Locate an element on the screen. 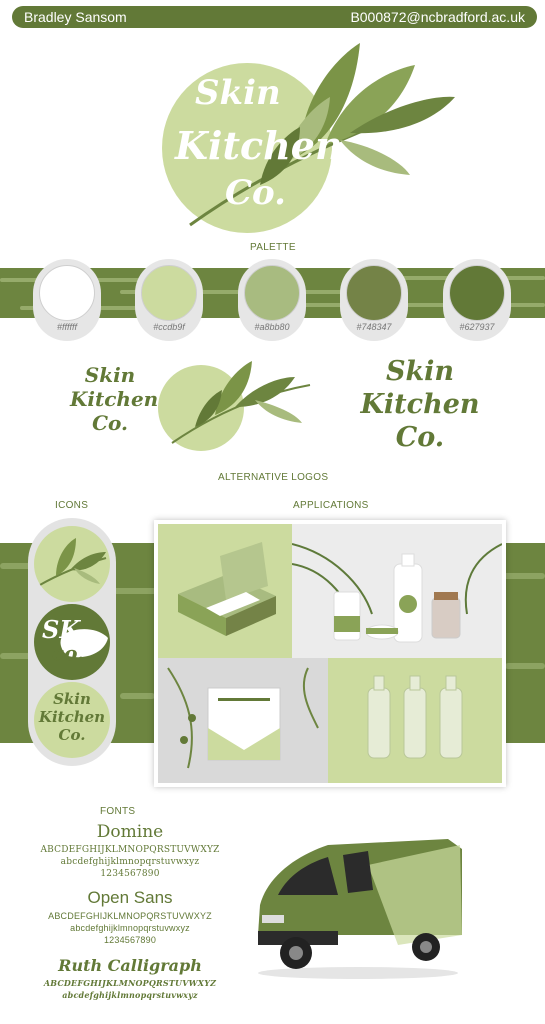 This screenshot has height=1024, width=545. alt-logo-text-only: Skin Kitchen Co. is located at coordinates (420, 404).